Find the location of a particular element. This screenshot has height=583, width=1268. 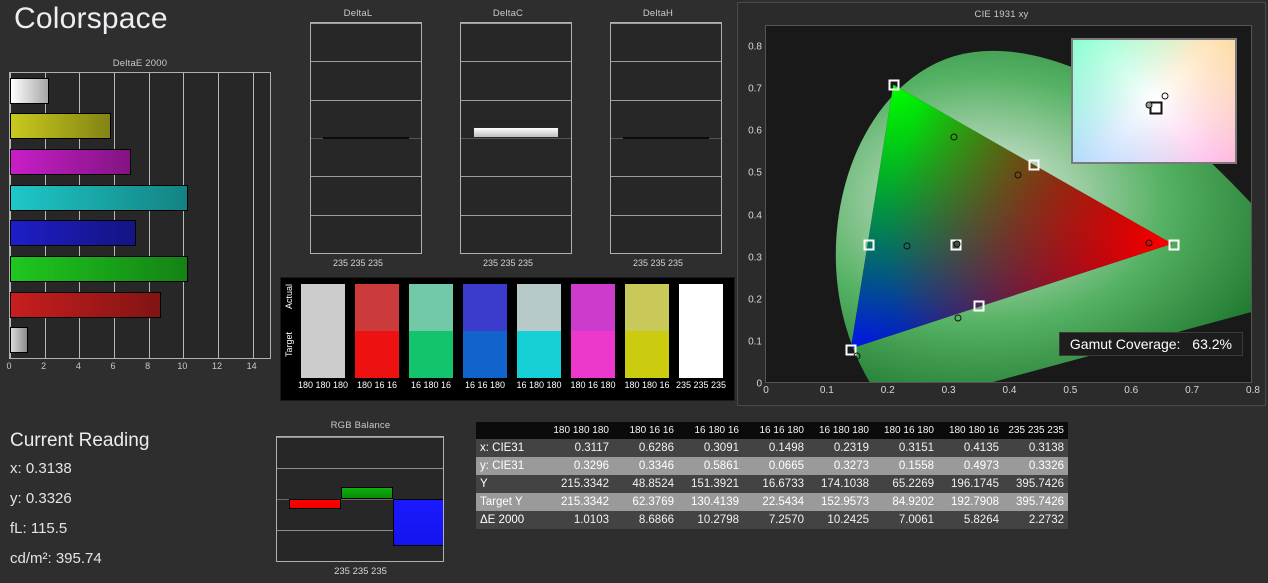

deltal-plot-area: 151050-5-10-15 is located at coordinates (366, 138).